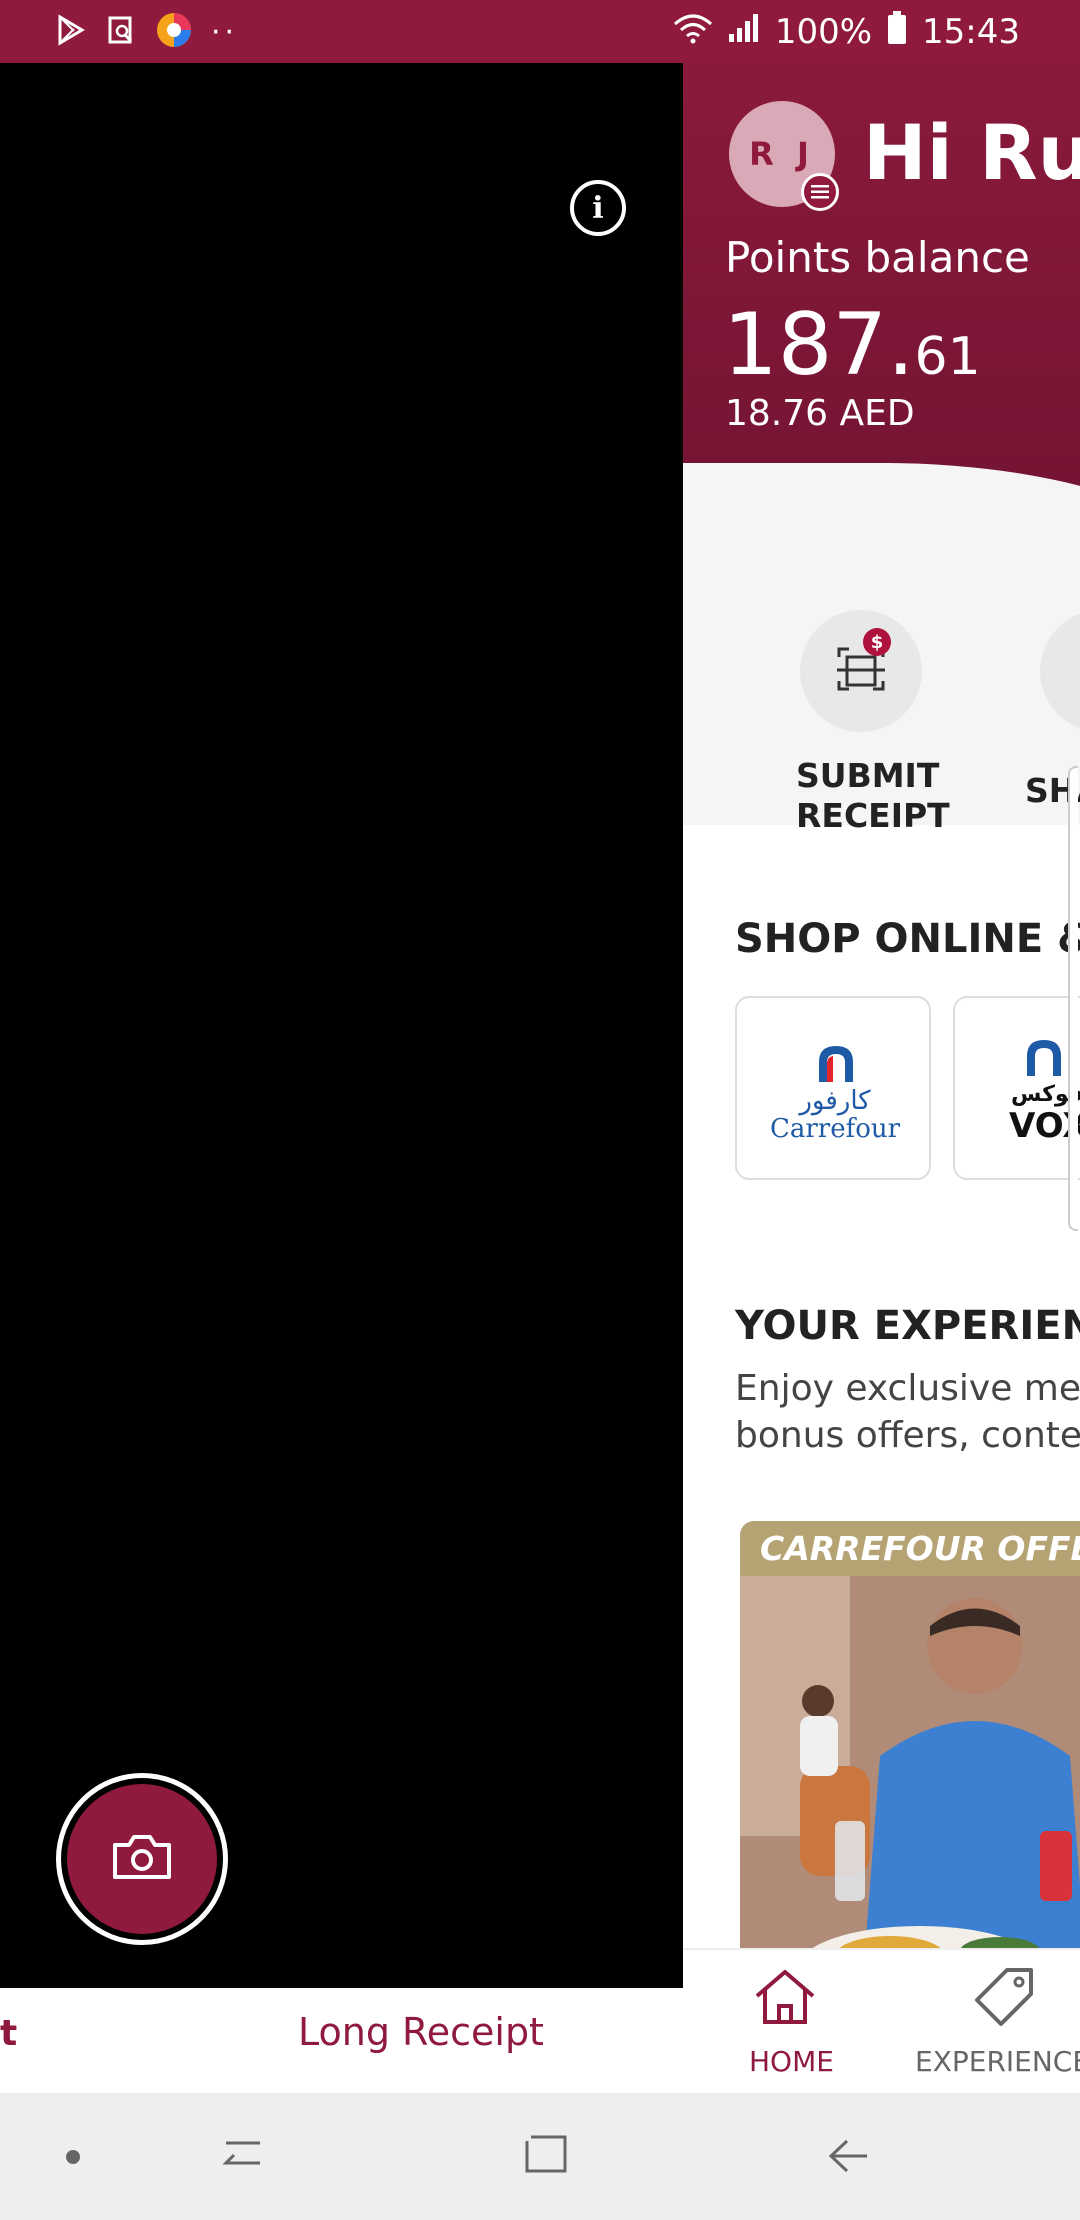 The width and height of the screenshot is (1080, 2220). Describe the element at coordinates (897, 32) in the screenshot. I see `battery-icon` at that location.